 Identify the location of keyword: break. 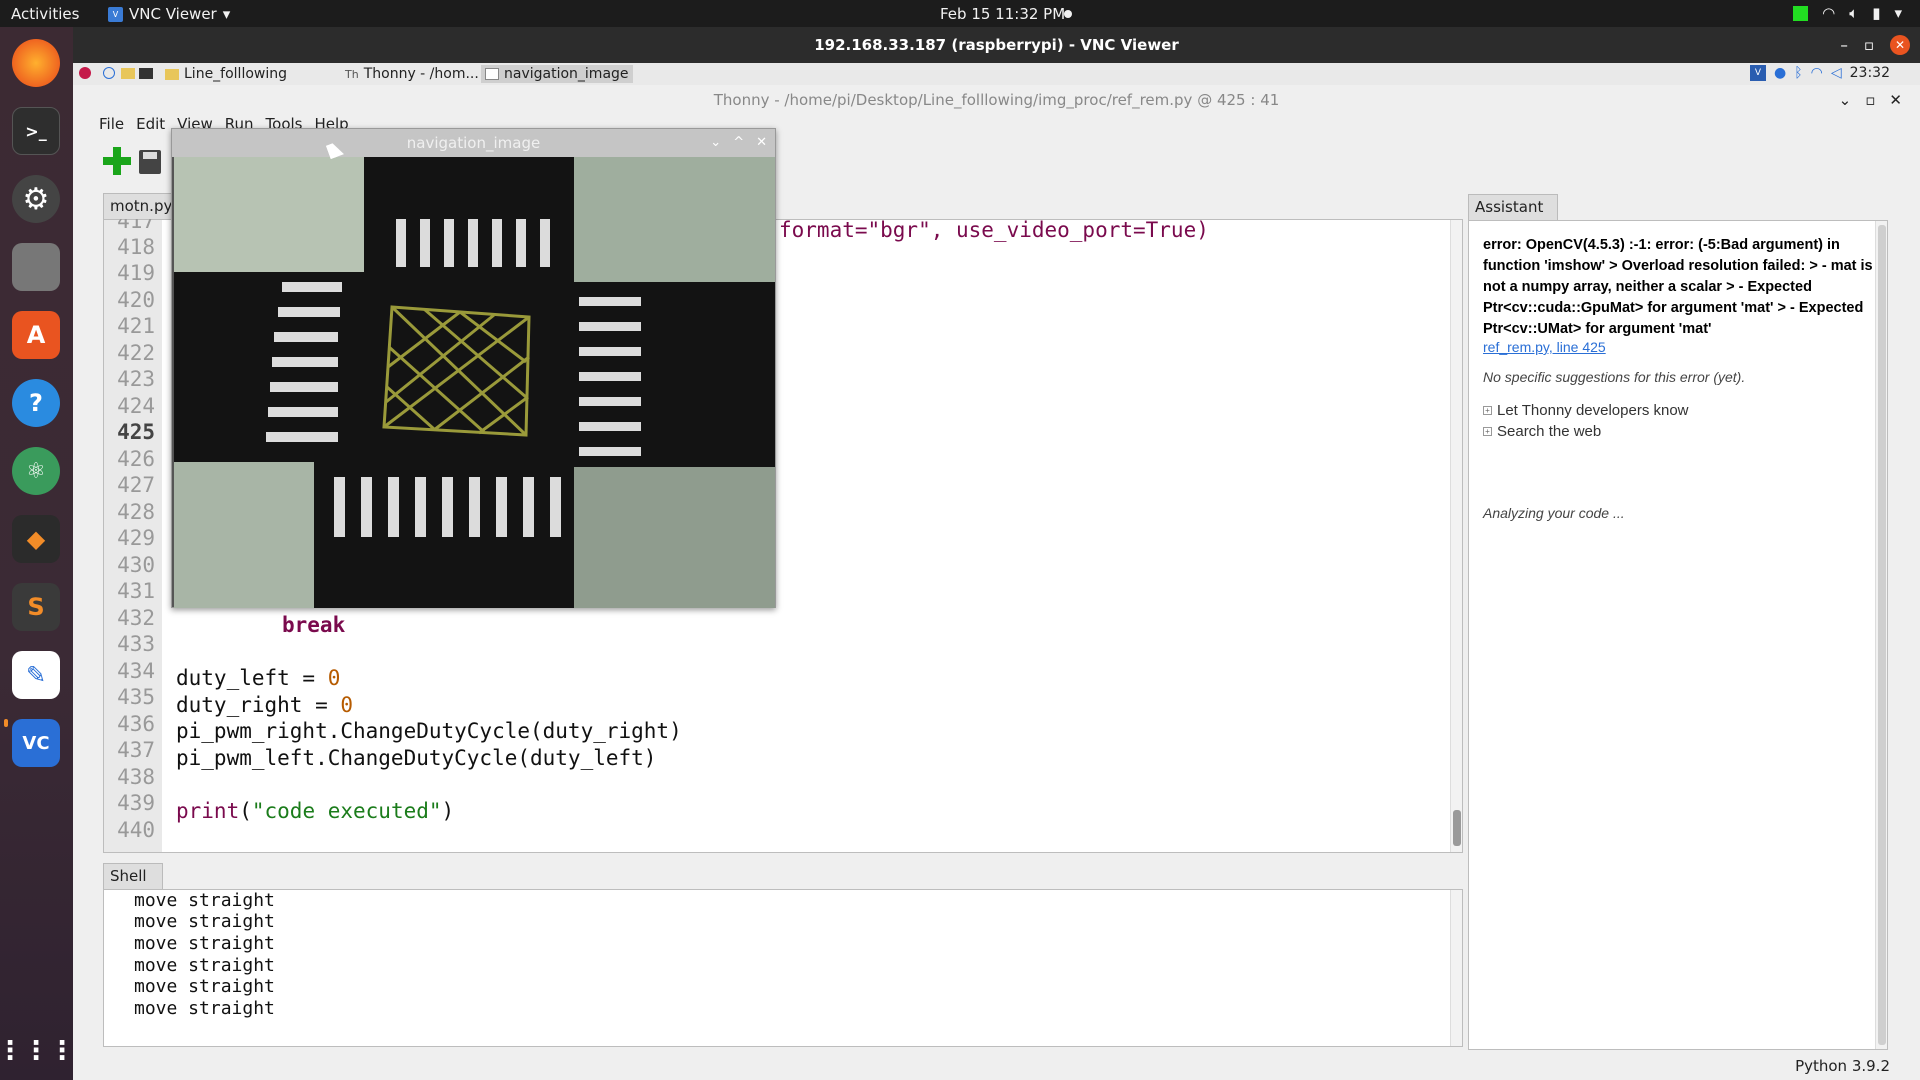
(314, 625).